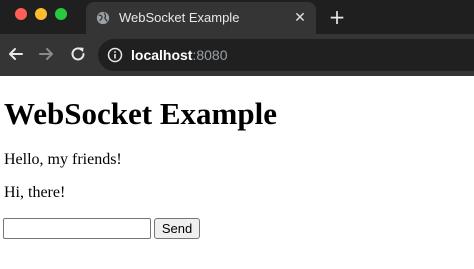 This screenshot has width=474, height=269. I want to click on message-item: Hello, my friends!, so click(63, 159).